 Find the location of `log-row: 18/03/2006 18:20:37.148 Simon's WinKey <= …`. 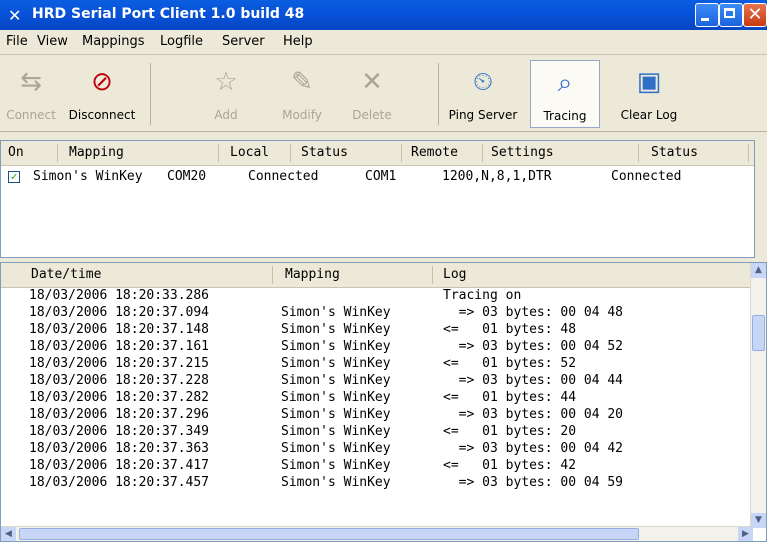

log-row: 18/03/2006 18:20:37.148 Simon's WinKey <= … is located at coordinates (377, 329).